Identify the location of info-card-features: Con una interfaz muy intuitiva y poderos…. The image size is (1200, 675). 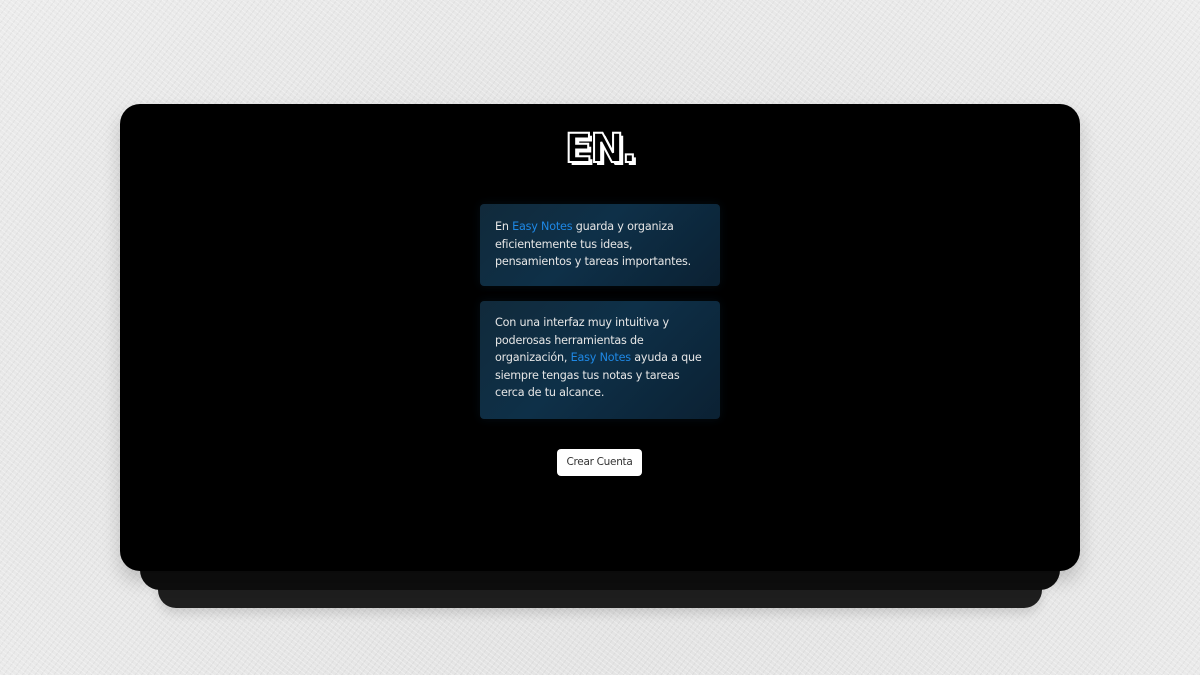
(600, 360).